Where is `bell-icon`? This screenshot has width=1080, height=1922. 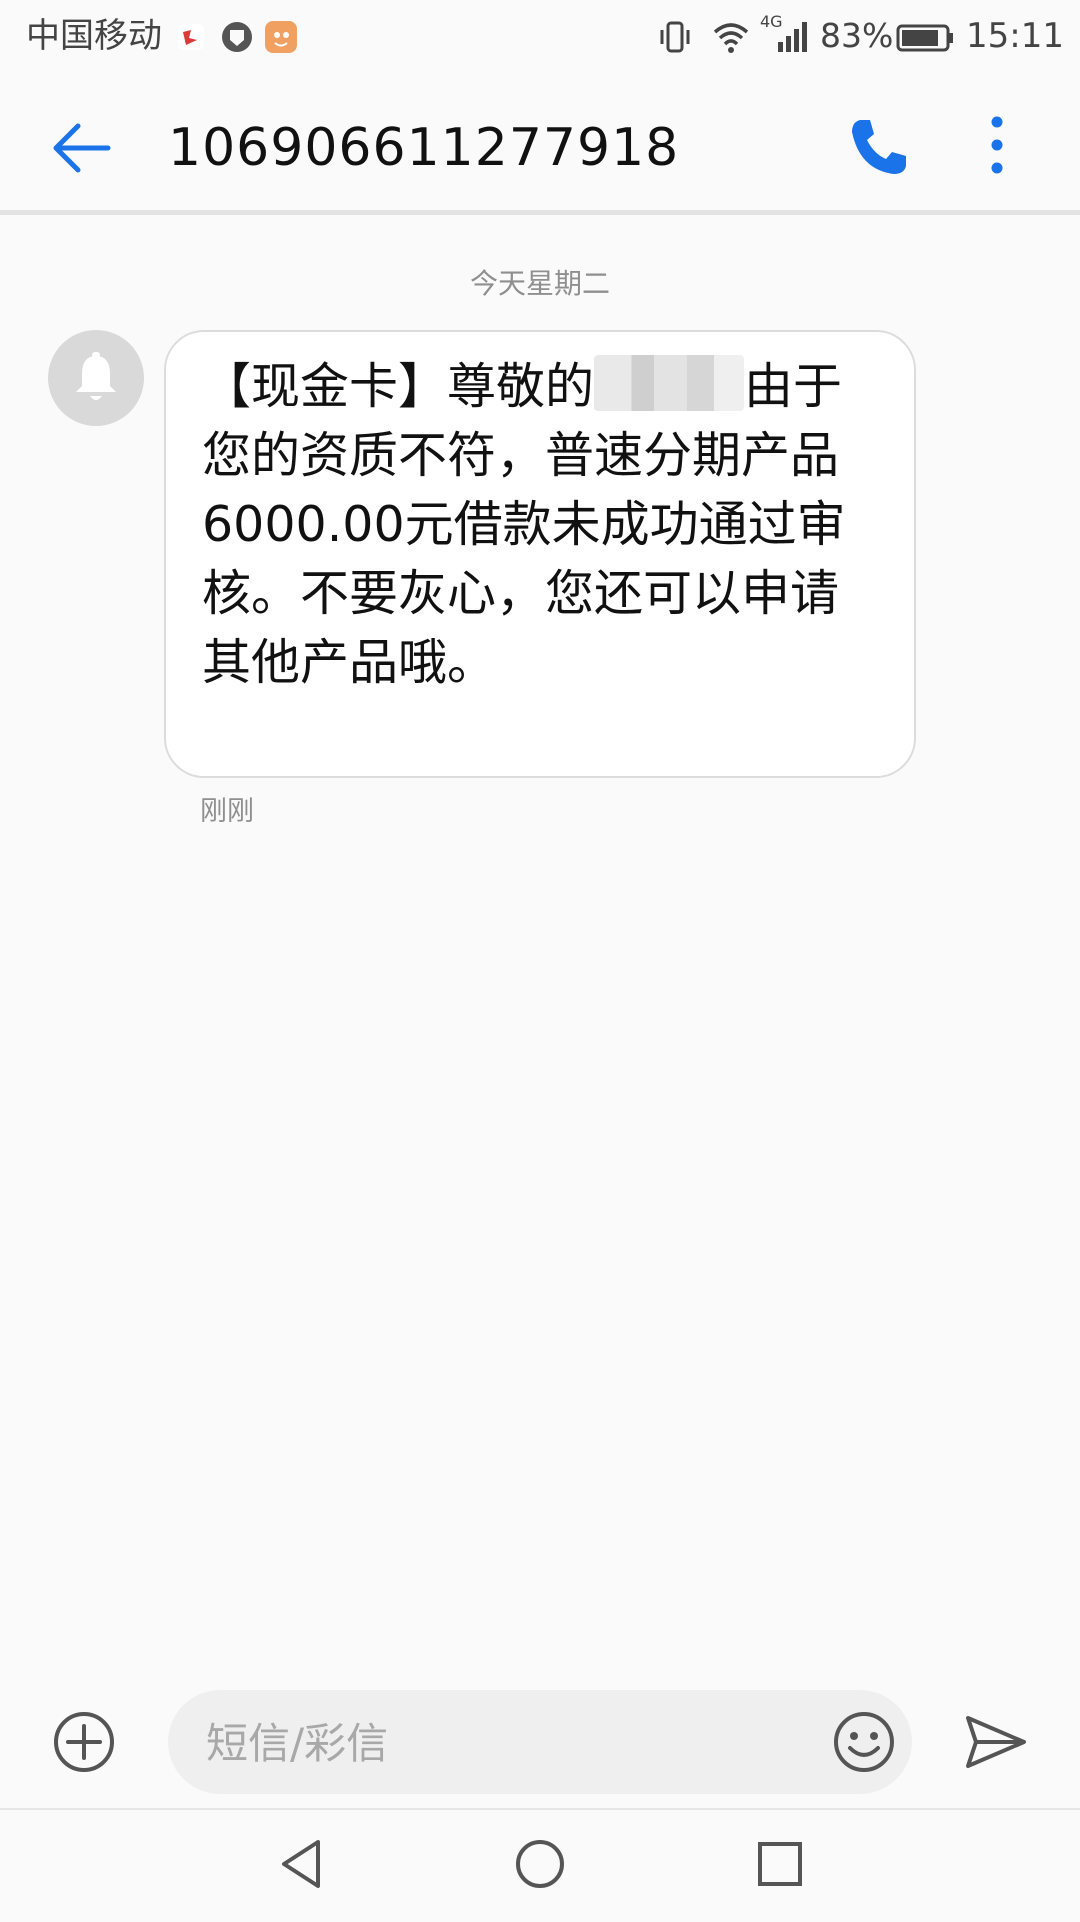
bell-icon is located at coordinates (96, 376).